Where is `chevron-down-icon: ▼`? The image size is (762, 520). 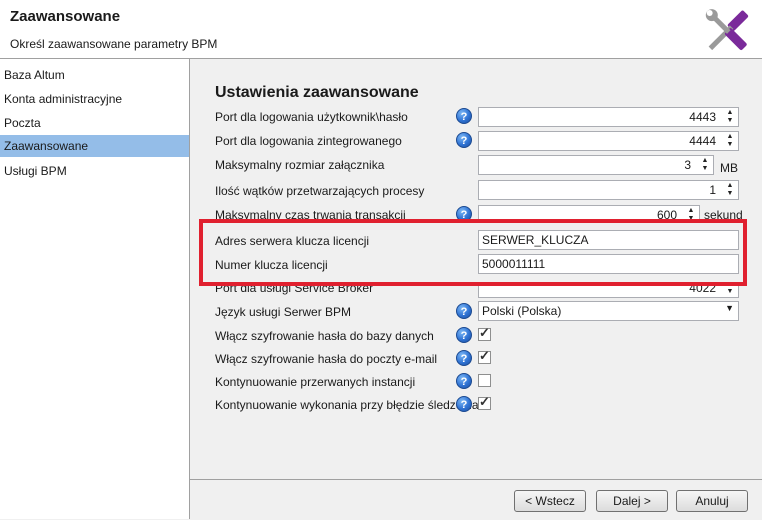
chevron-down-icon: ▼ is located at coordinates (729, 308).